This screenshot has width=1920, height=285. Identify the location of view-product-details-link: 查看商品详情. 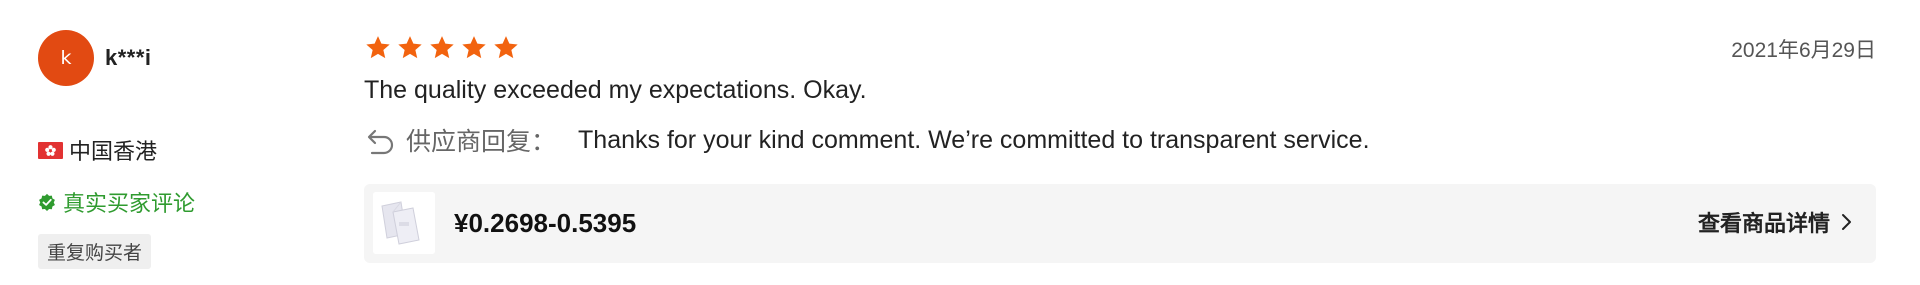
(1776, 222).